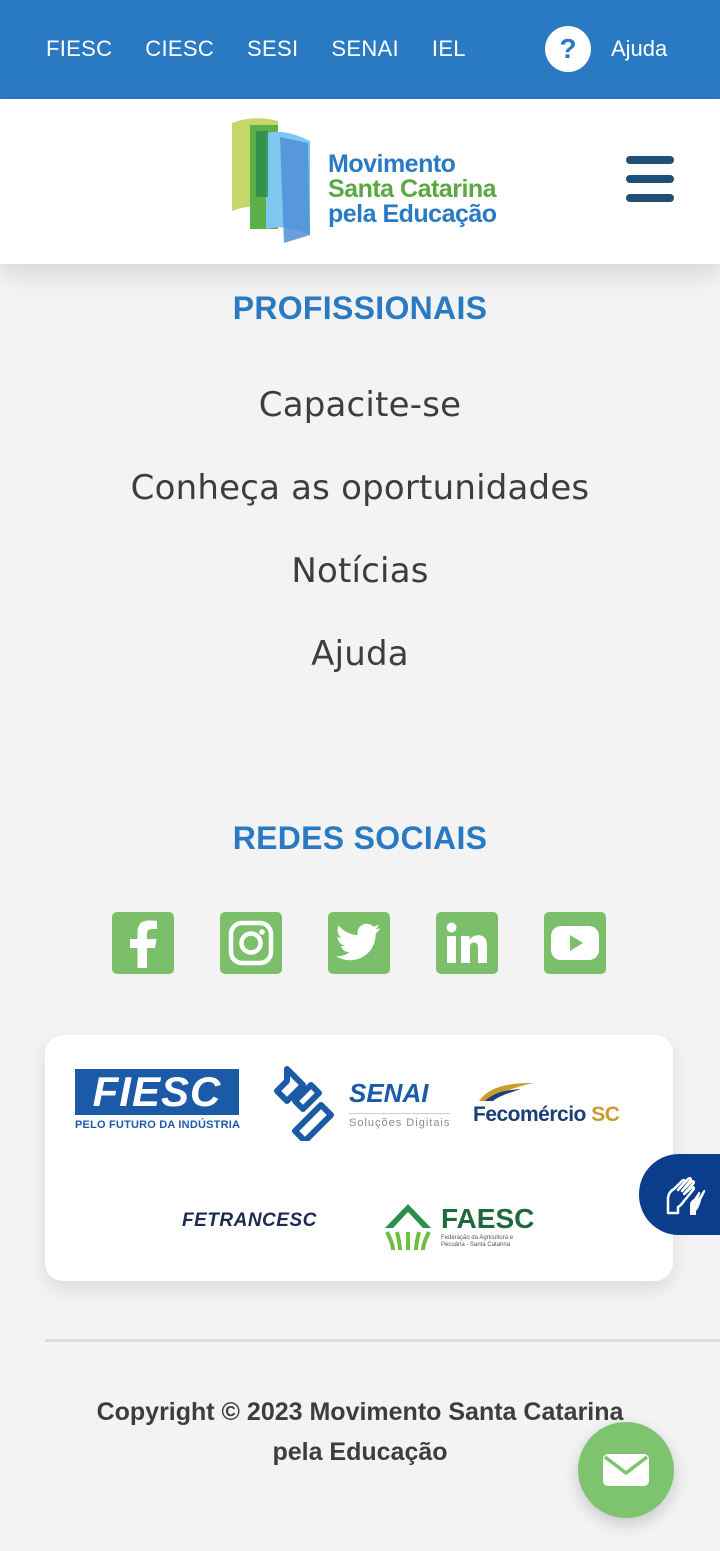 Image resolution: width=720 pixels, height=1551 pixels. I want to click on fecomercio-wordmark: Fecomércio SC, so click(546, 1115).